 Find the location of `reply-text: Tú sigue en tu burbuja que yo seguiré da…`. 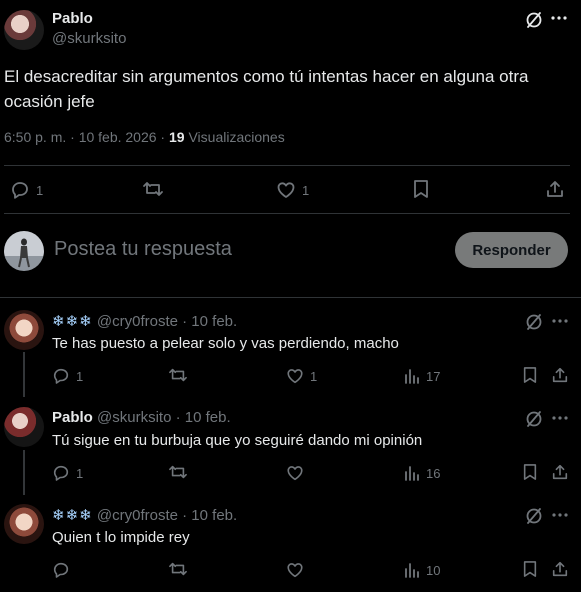

reply-text: Tú sigue en tu burbuja que yo seguiré da… is located at coordinates (237, 440).